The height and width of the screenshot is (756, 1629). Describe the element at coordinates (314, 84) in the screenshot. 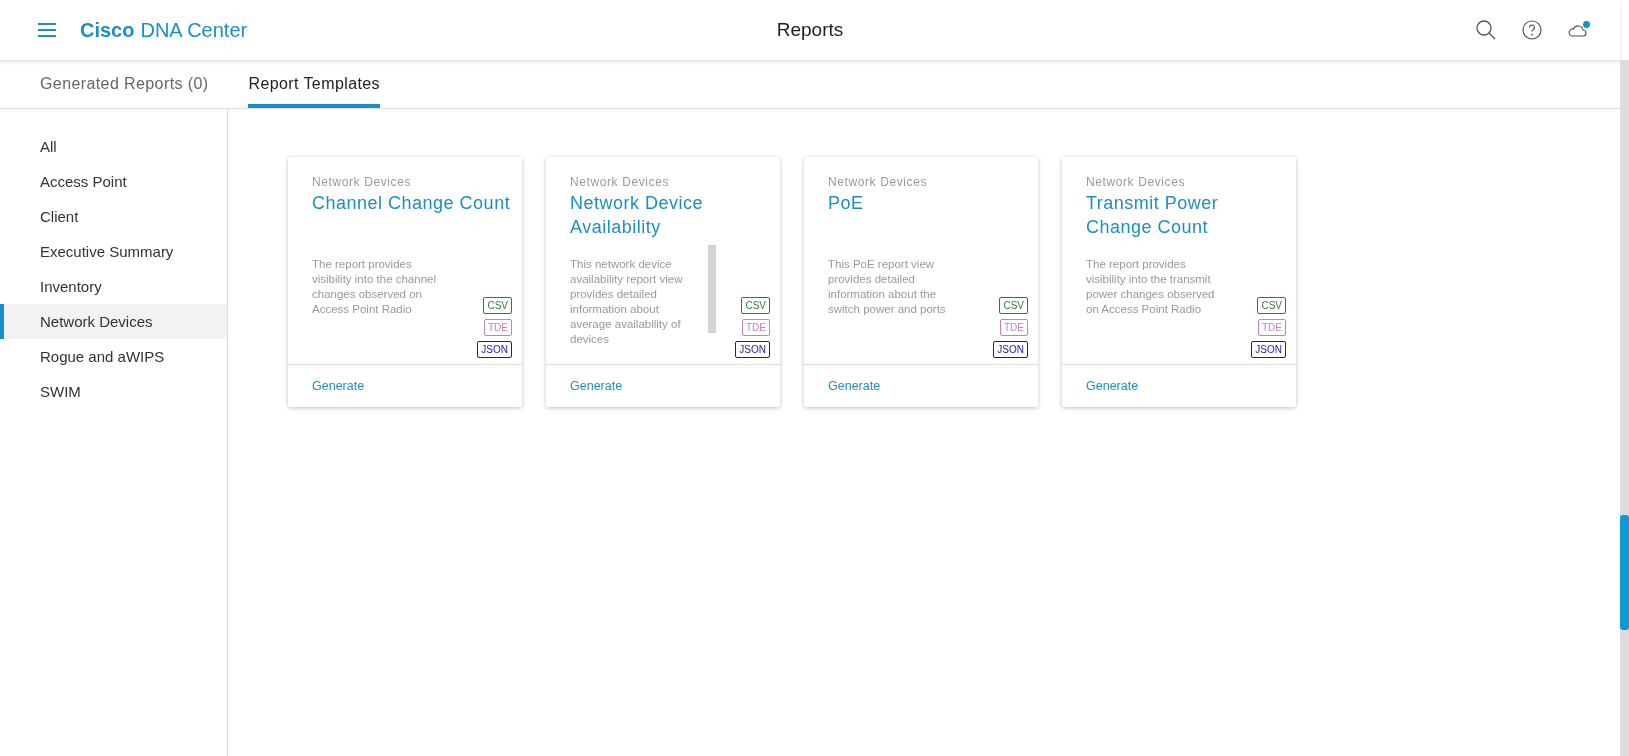

I see `tab: Report Templates` at that location.